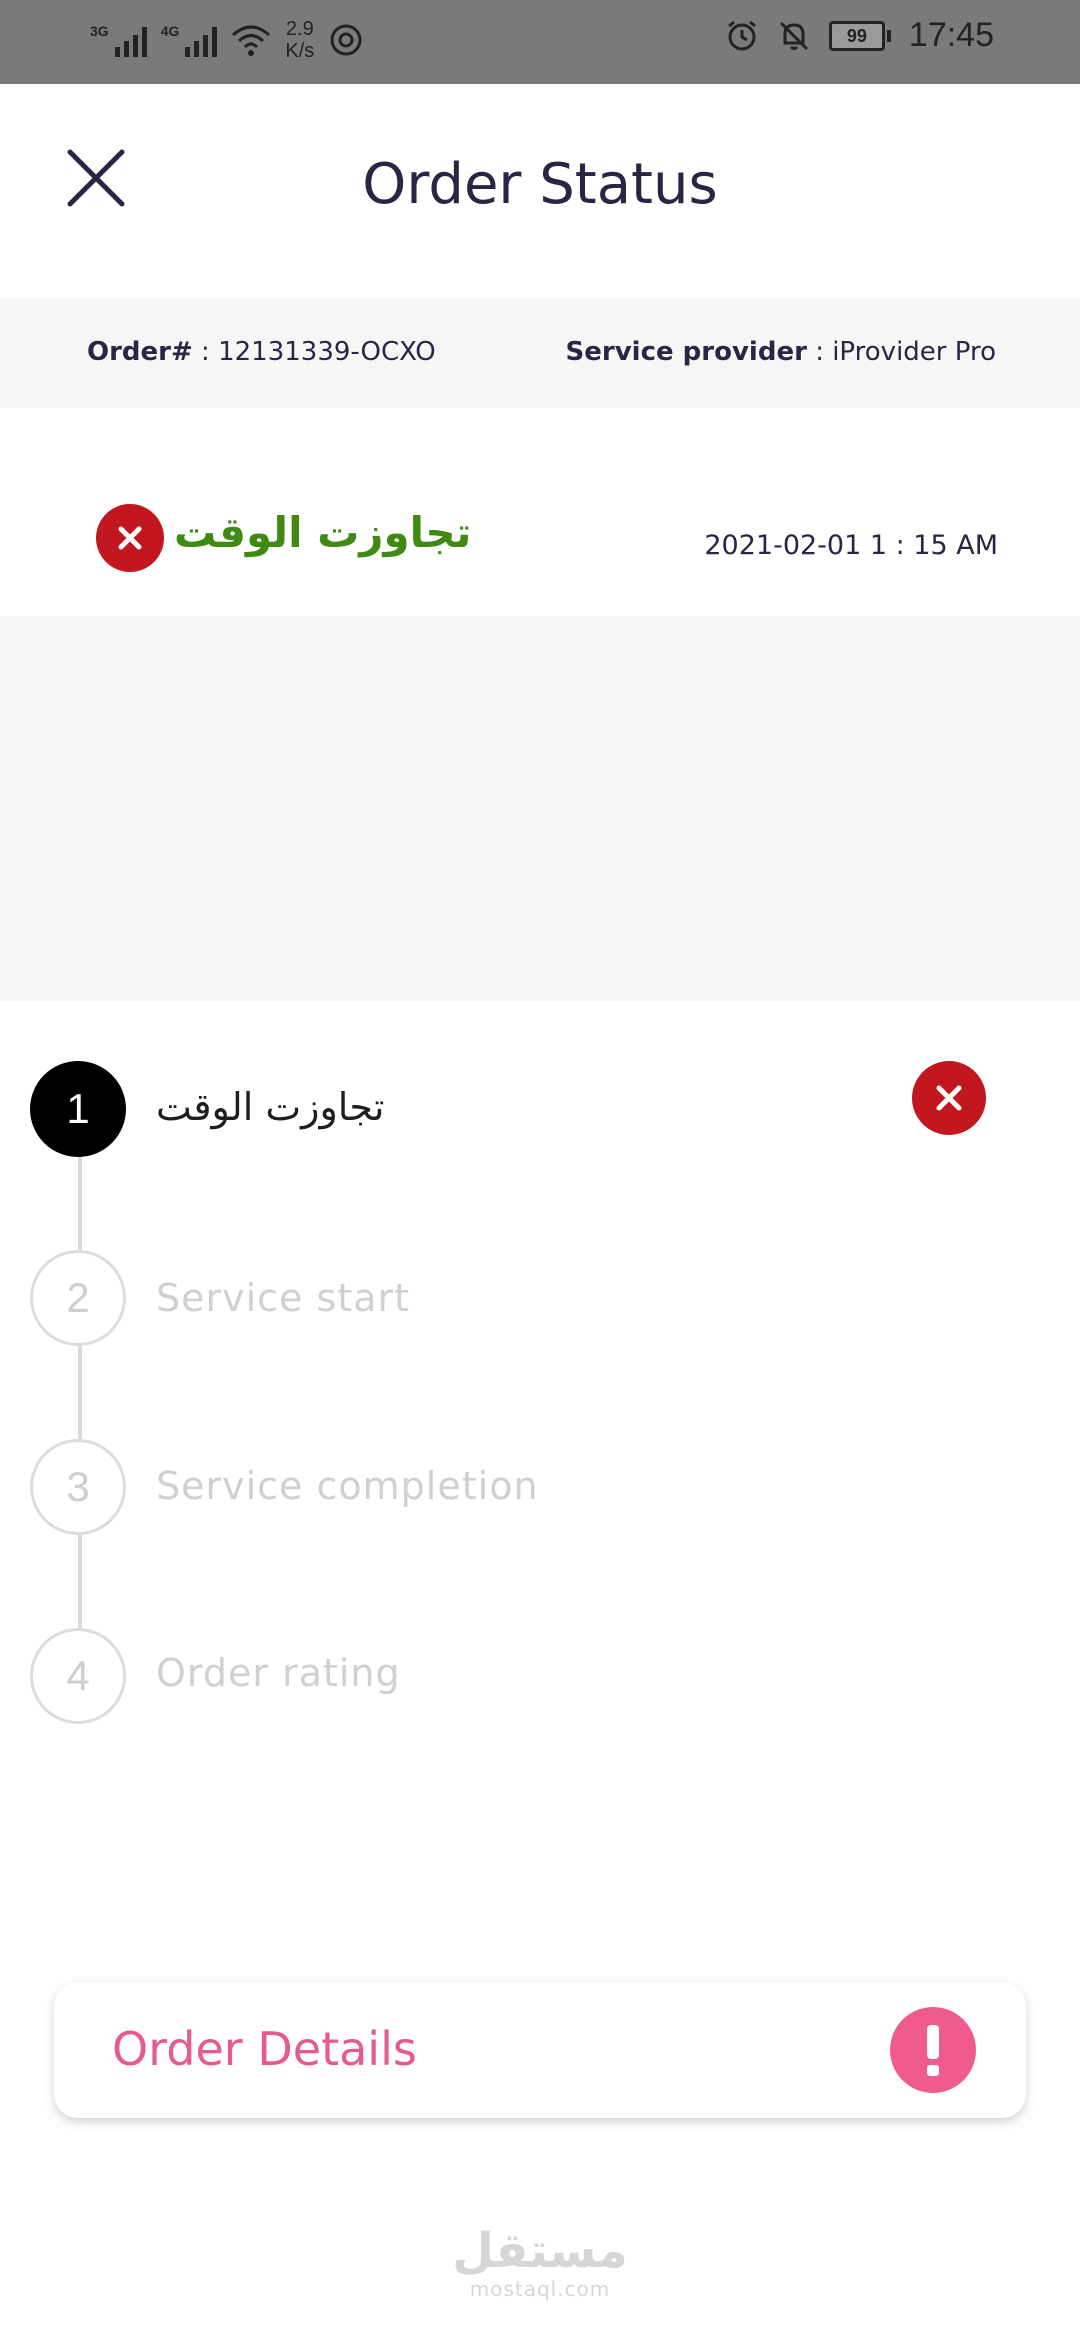  I want to click on order-details-button: Order Details, so click(540, 2050).